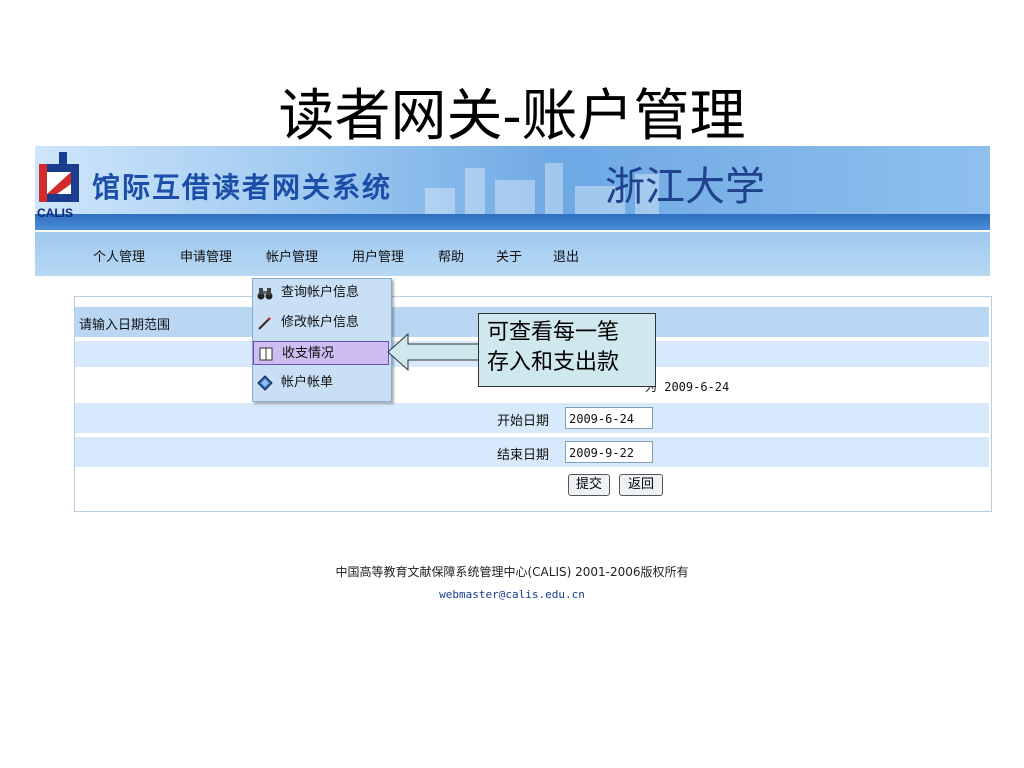 Image resolution: width=1024 pixels, height=768 pixels. I want to click on footer-copyright: 中国高等教育文献保障系统管理中心(CALIS) 2001-2006版权所有, so click(512, 572).